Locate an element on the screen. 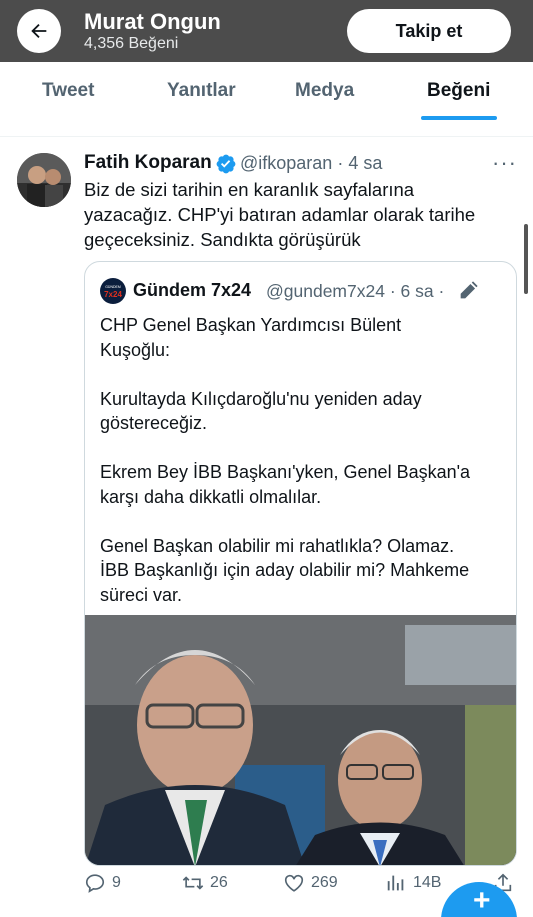 Image resolution: width=533 pixels, height=917 pixels. quoted-avatar: GÜNDEM 7x24 is located at coordinates (113, 291).